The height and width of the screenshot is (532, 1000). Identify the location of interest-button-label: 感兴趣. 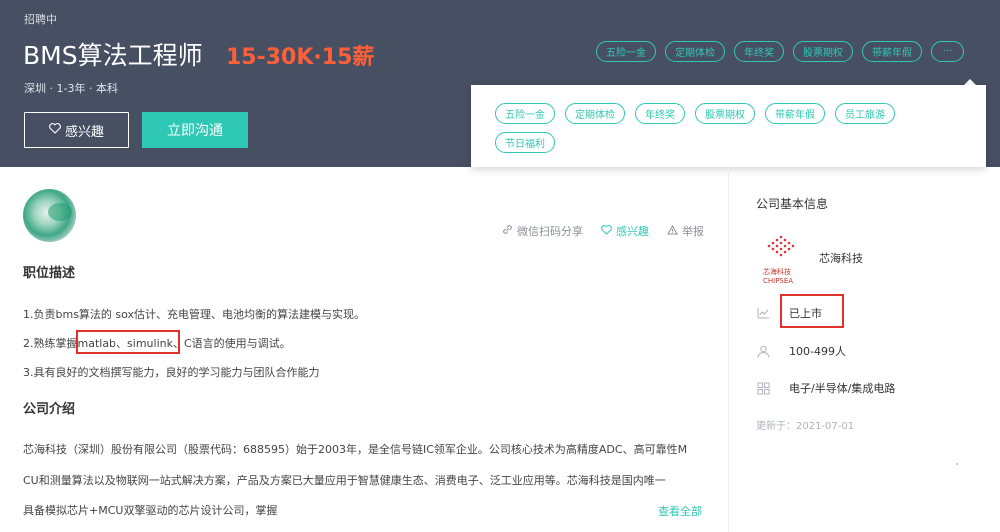
(84, 132).